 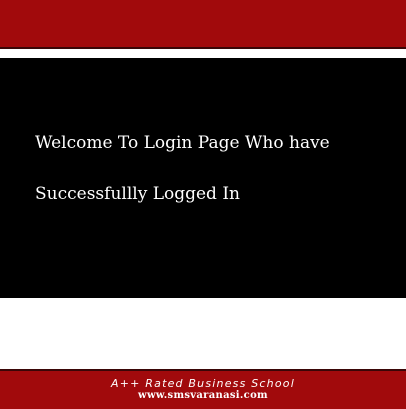 I want to click on welcome-message-line-1: Welcome To Login Page Who have, so click(x=182, y=143).